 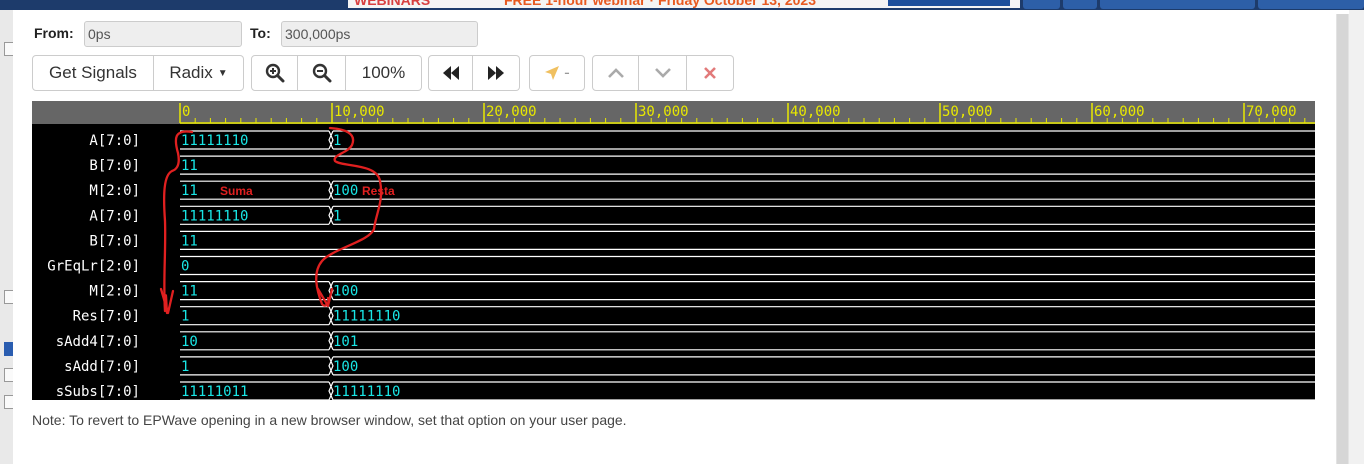 What do you see at coordinates (1271, 112) in the screenshot?
I see `ruler-tick-label: 70,000` at bounding box center [1271, 112].